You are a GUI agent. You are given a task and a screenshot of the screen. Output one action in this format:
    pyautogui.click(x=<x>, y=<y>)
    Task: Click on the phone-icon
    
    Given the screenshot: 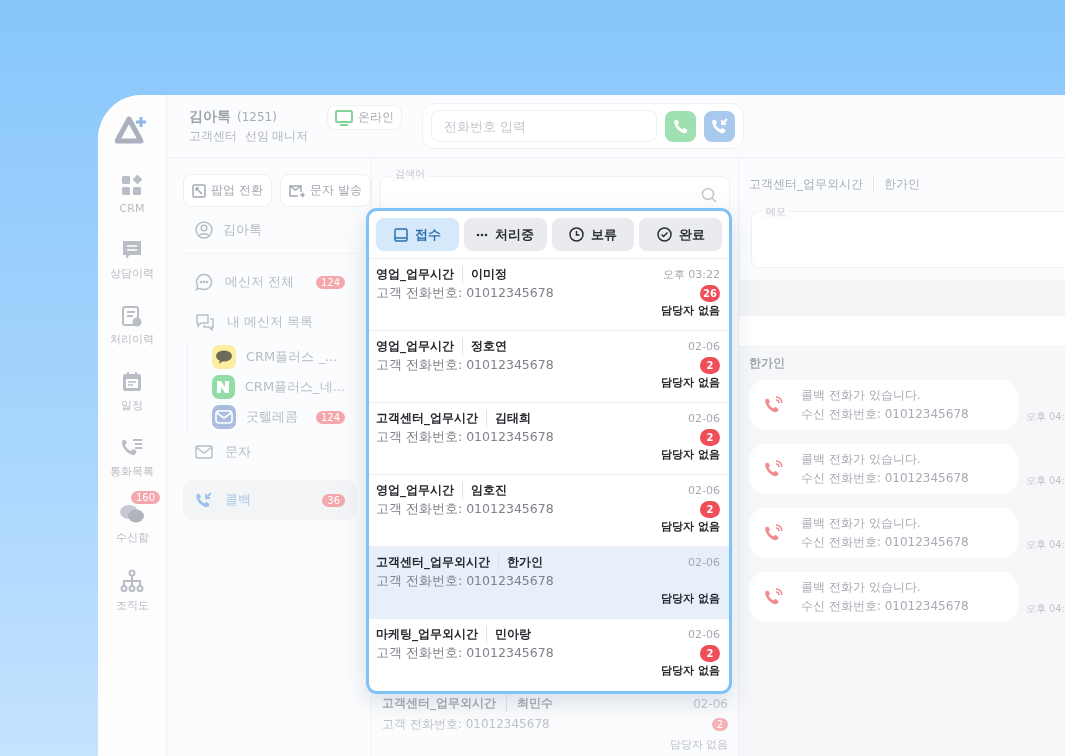 What is the action you would take?
    pyautogui.click(x=680, y=126)
    